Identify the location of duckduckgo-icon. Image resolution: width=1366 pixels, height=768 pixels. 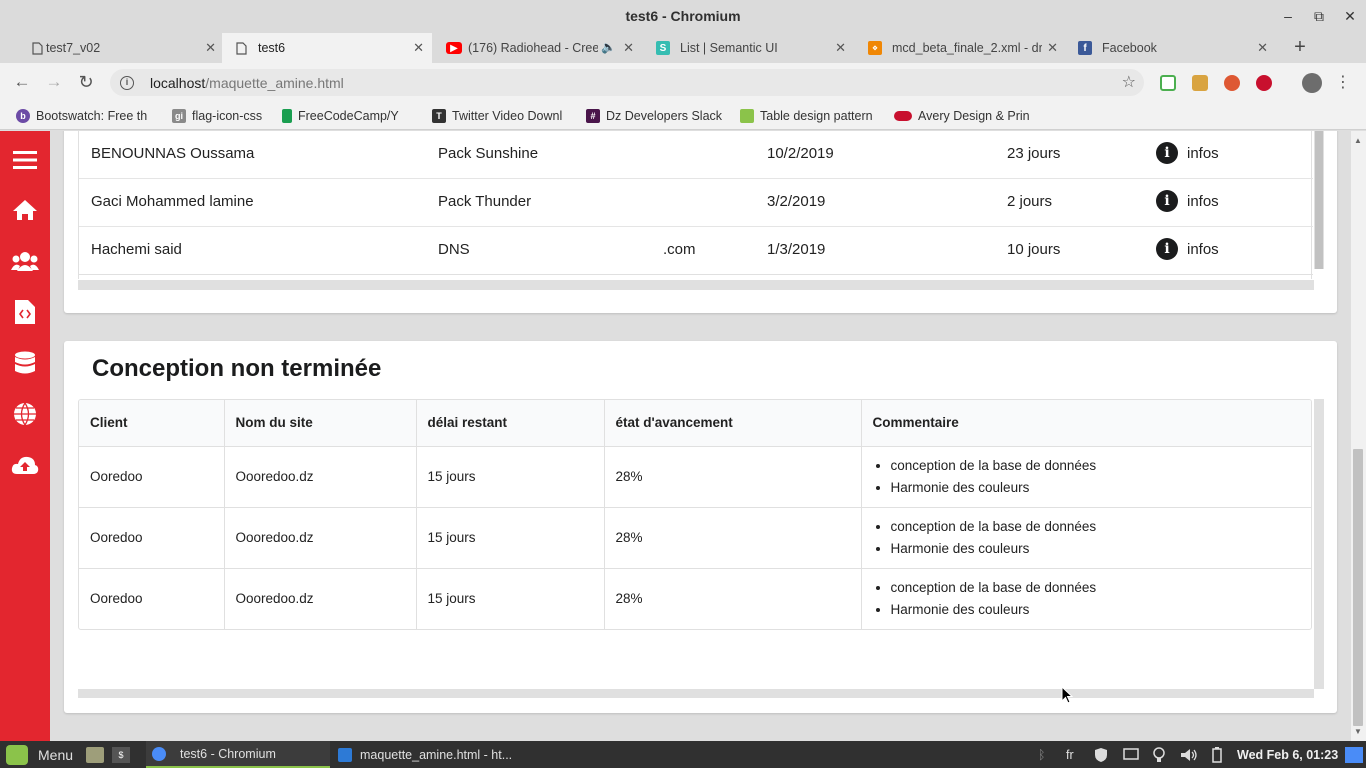
(1232, 83).